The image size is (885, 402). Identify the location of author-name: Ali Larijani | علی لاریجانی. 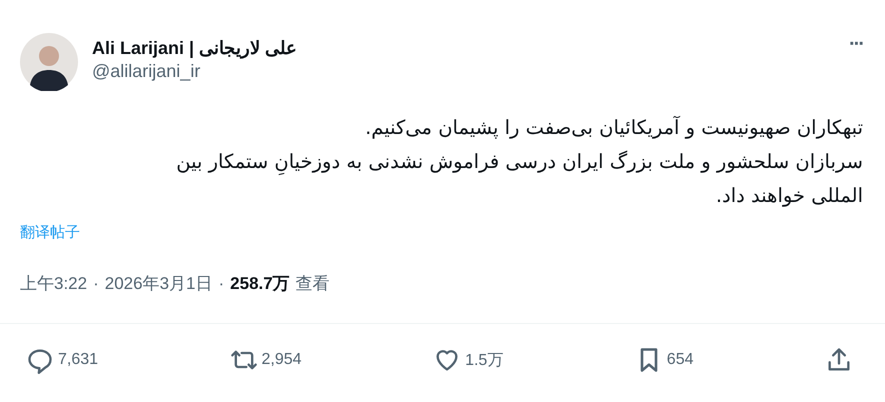
(464, 48).